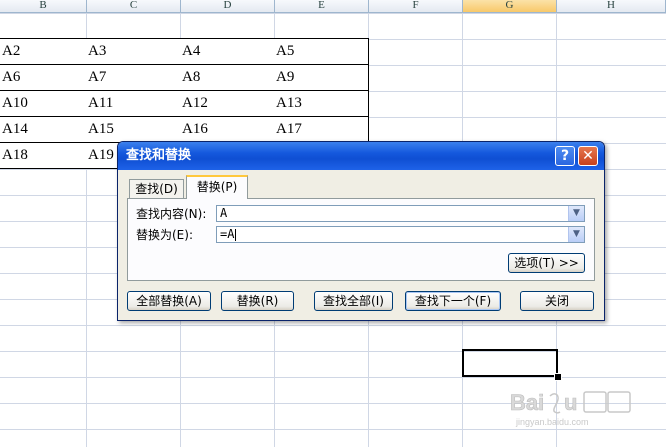 The image size is (666, 447). I want to click on table-cell: A14, so click(43, 130).